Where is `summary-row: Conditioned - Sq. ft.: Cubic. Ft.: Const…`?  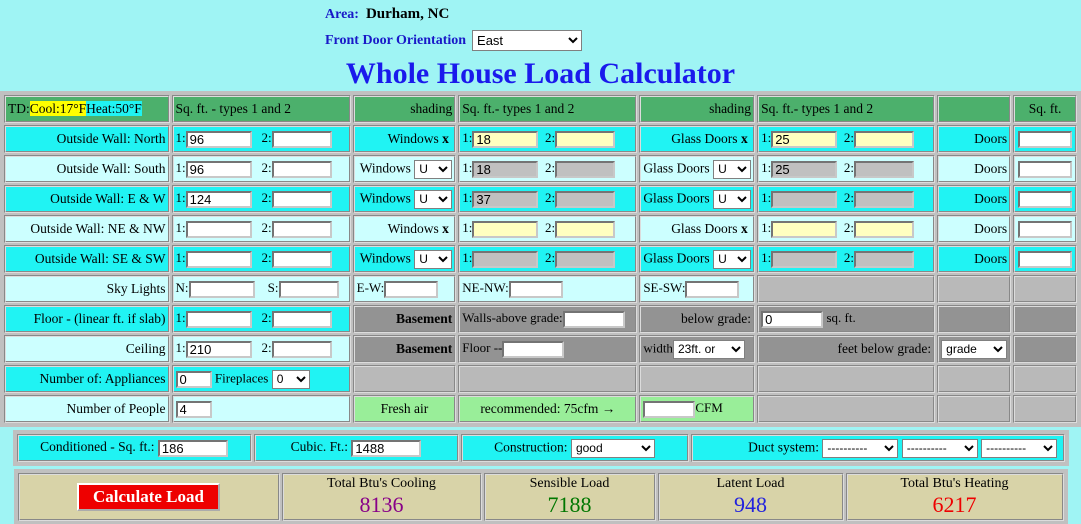
summary-row: Conditioned - Sq. ft.: Cubic. Ft.: Const… is located at coordinates (540, 448).